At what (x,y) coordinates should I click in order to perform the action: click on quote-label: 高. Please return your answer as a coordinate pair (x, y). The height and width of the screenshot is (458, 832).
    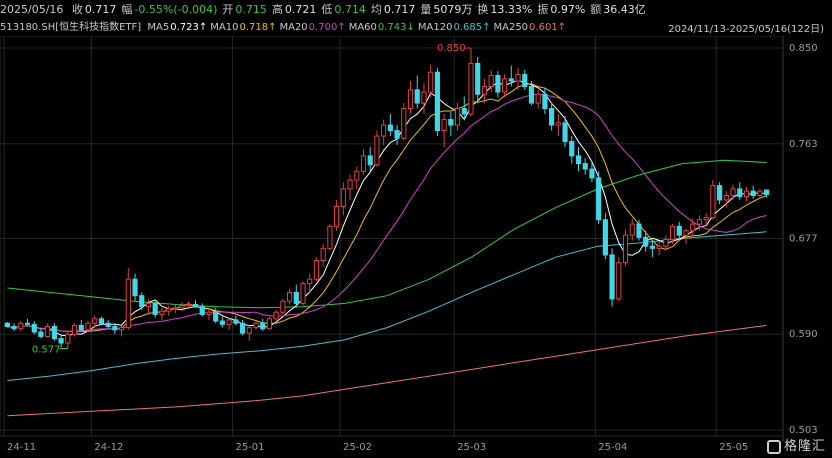
    Looking at the image, I should click on (277, 9).